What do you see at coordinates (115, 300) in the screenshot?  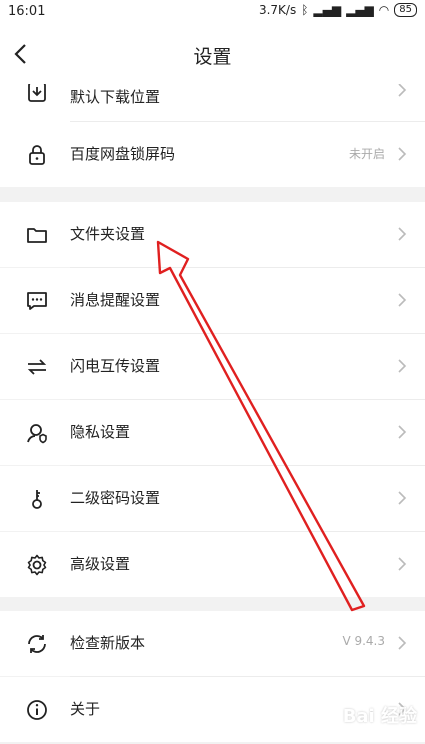 I see `row-label: 消息提醒设置` at bounding box center [115, 300].